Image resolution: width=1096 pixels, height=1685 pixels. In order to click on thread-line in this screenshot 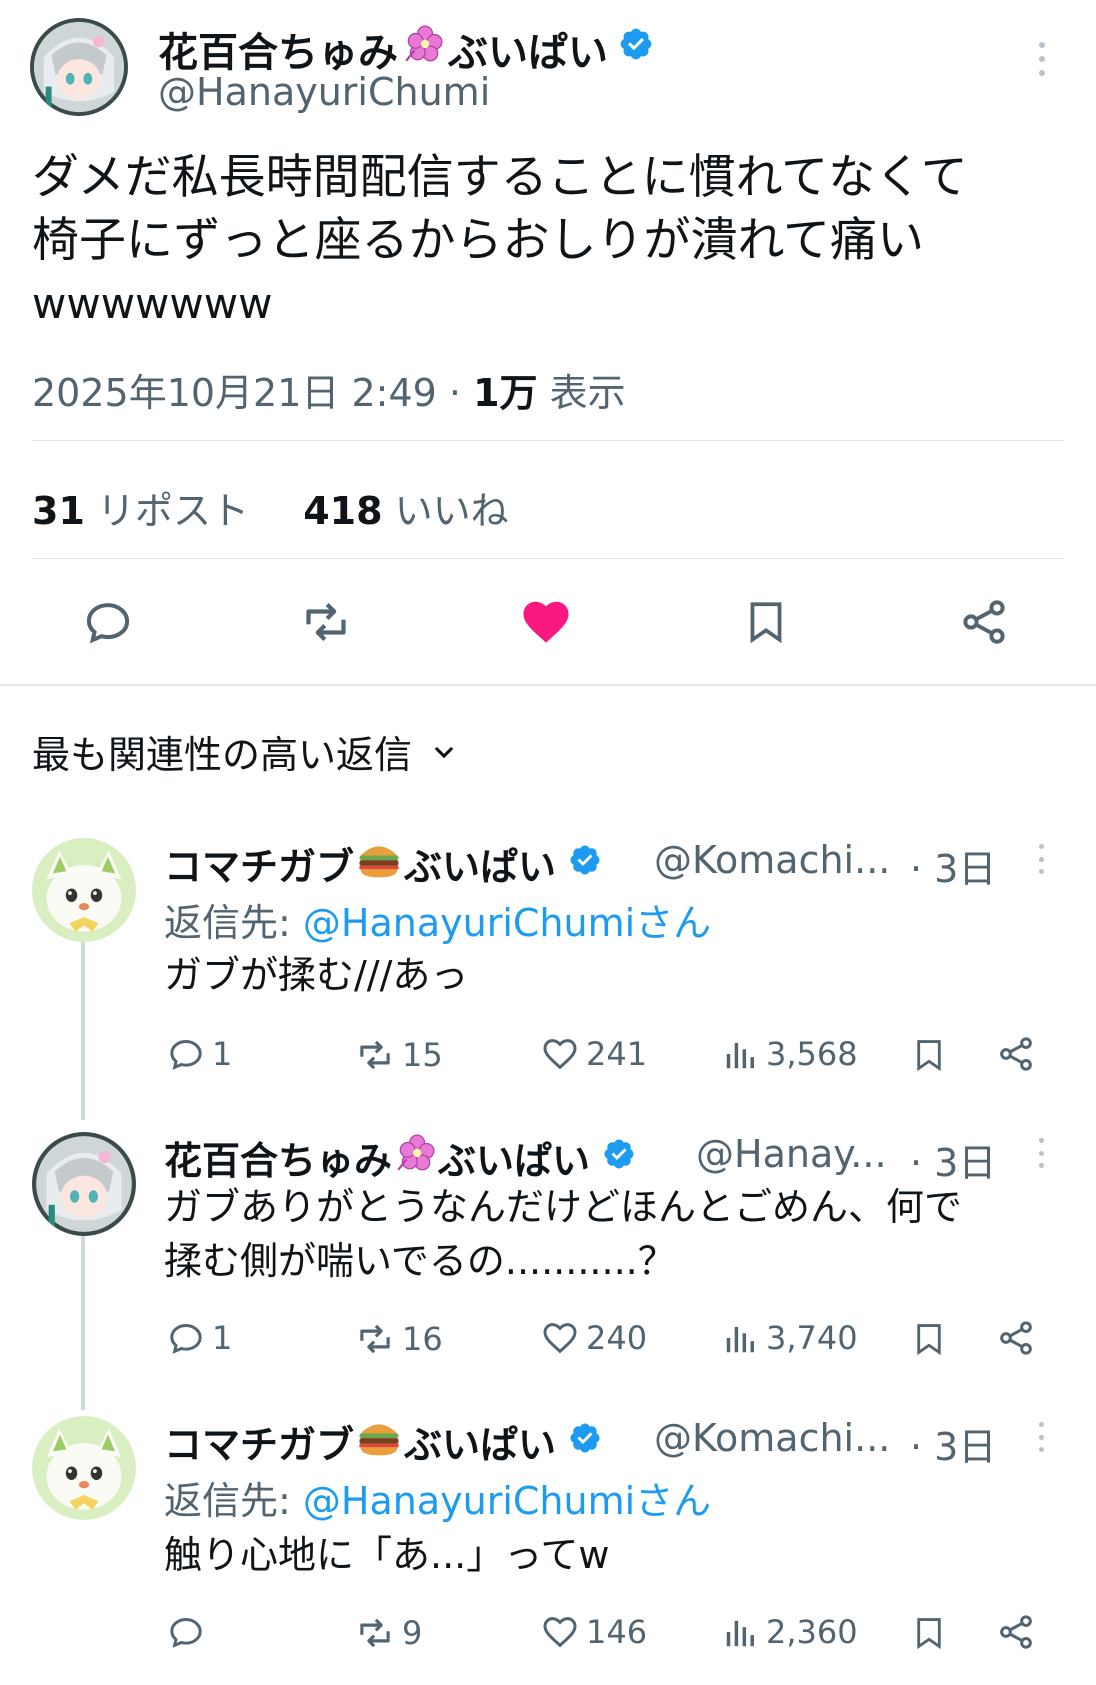, I will do `click(83, 1323)`.